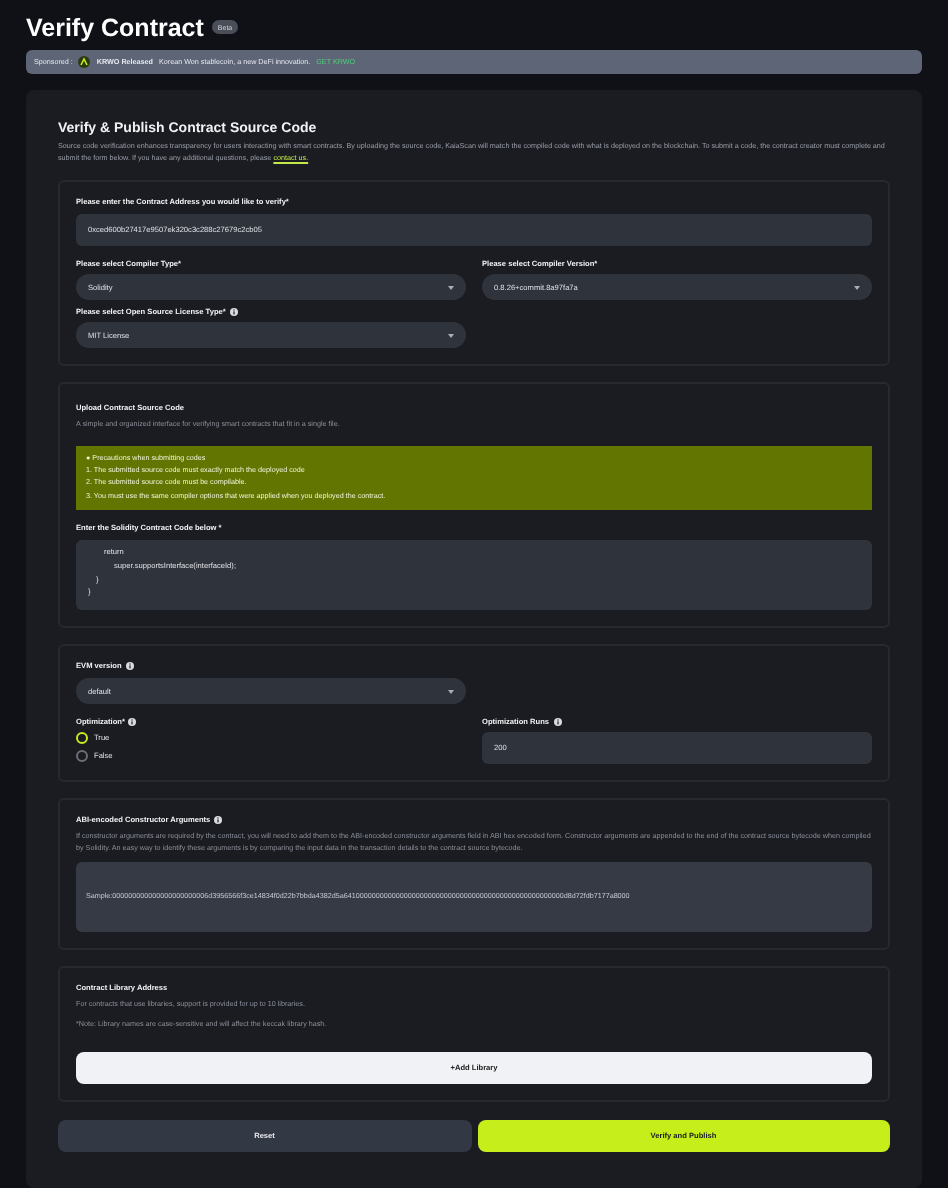 The image size is (948, 1188). I want to click on radio-button, so click(82, 756).